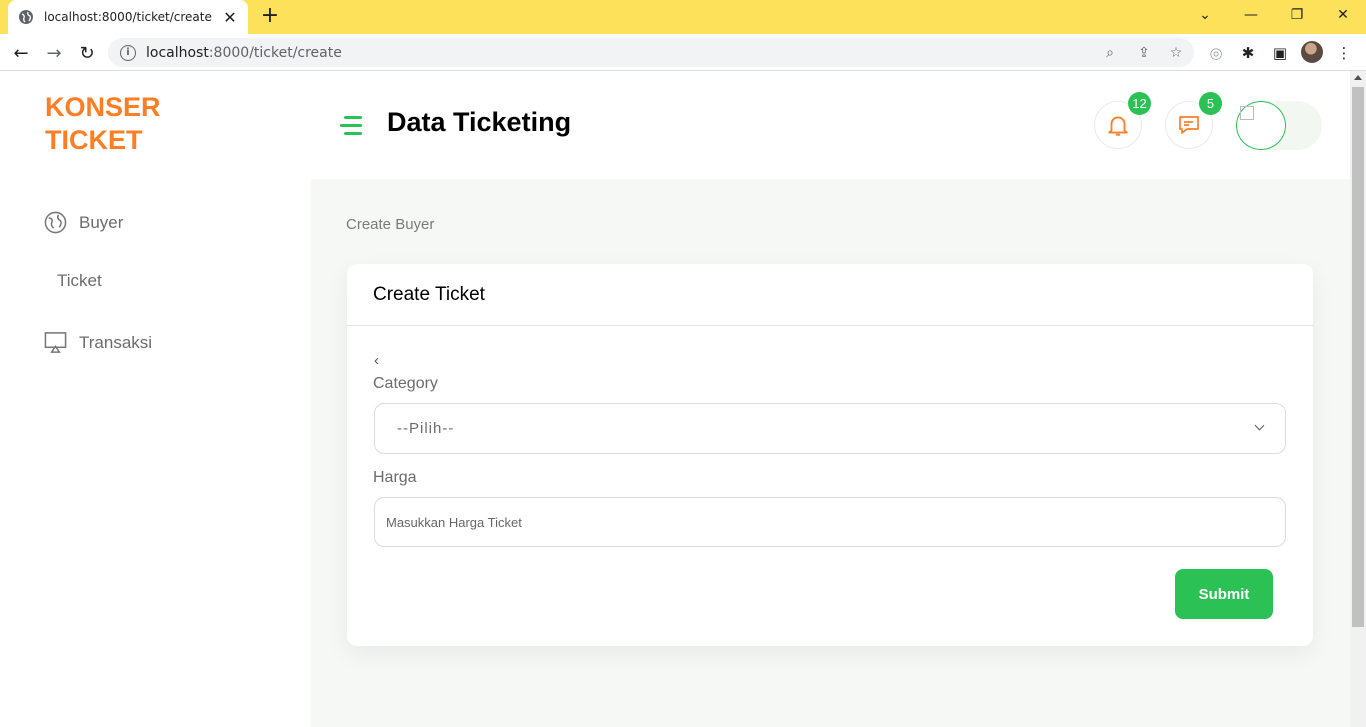 This screenshot has width=1366, height=727. What do you see at coordinates (1205, 15) in the screenshot?
I see `tab-search-icon: ⌄` at bounding box center [1205, 15].